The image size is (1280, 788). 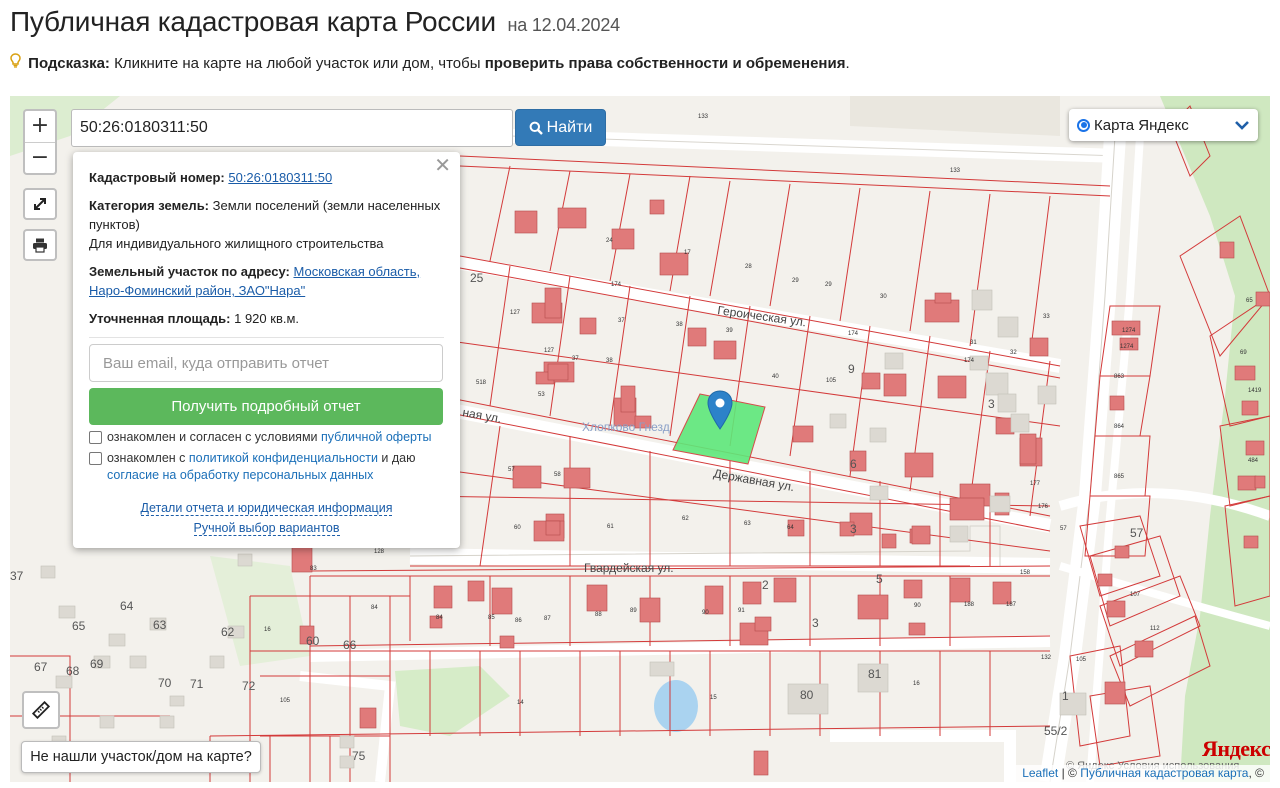 I want to click on not-found-button: Не нашли участок/дом на карте?, so click(x=141, y=757).